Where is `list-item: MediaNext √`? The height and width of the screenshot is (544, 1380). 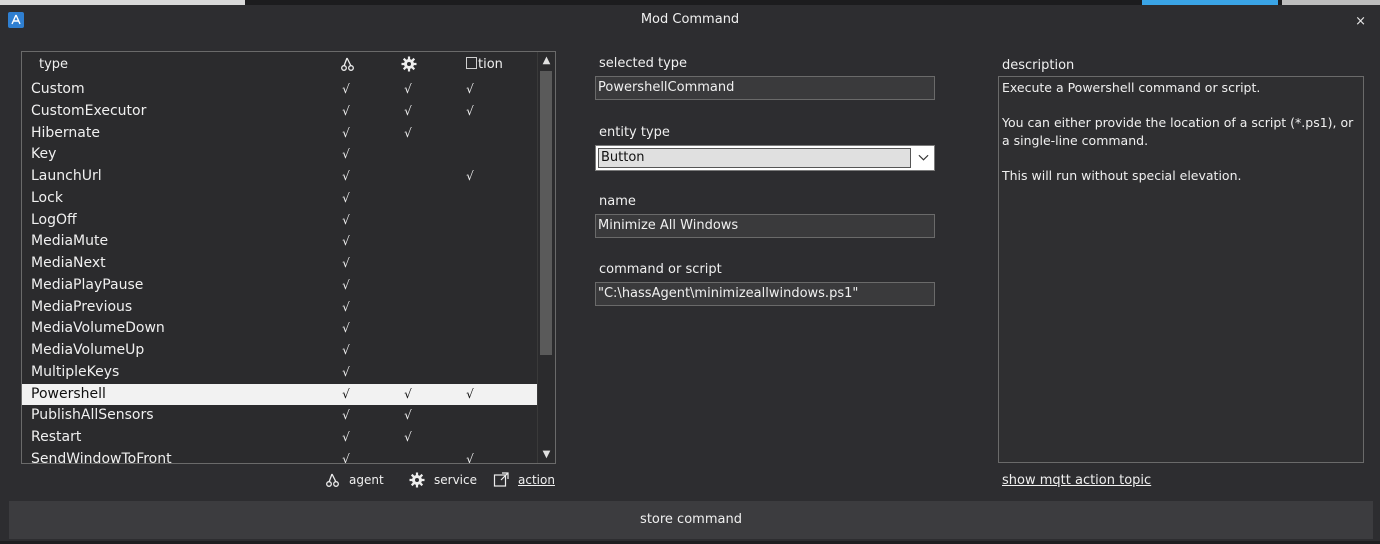 list-item: MediaNext √ is located at coordinates (279, 264).